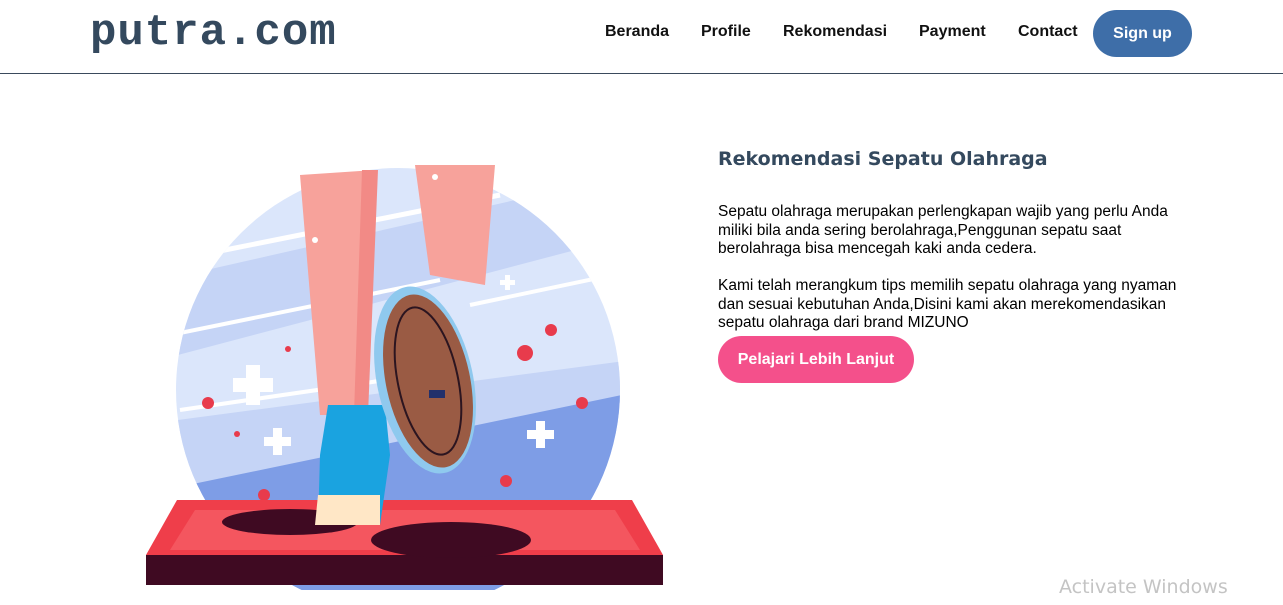  What do you see at coordinates (1143, 587) in the screenshot?
I see `activate-windows-watermark: Activate Windows` at bounding box center [1143, 587].